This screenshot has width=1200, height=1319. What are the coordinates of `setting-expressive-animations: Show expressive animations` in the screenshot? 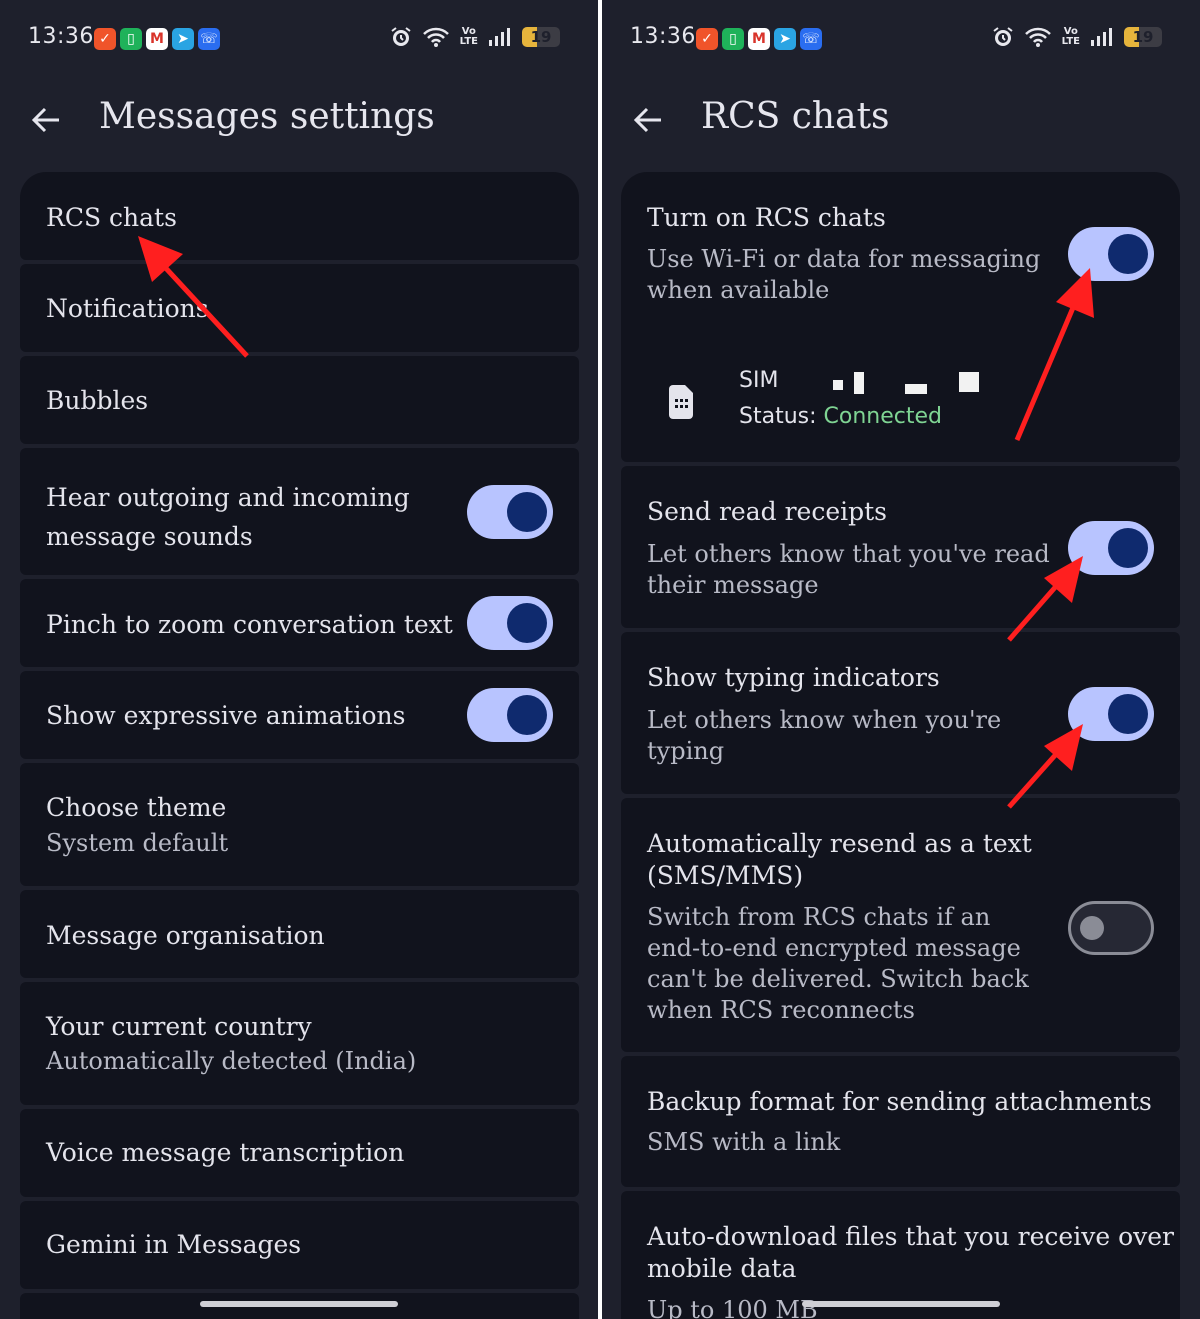 It's located at (299, 715).